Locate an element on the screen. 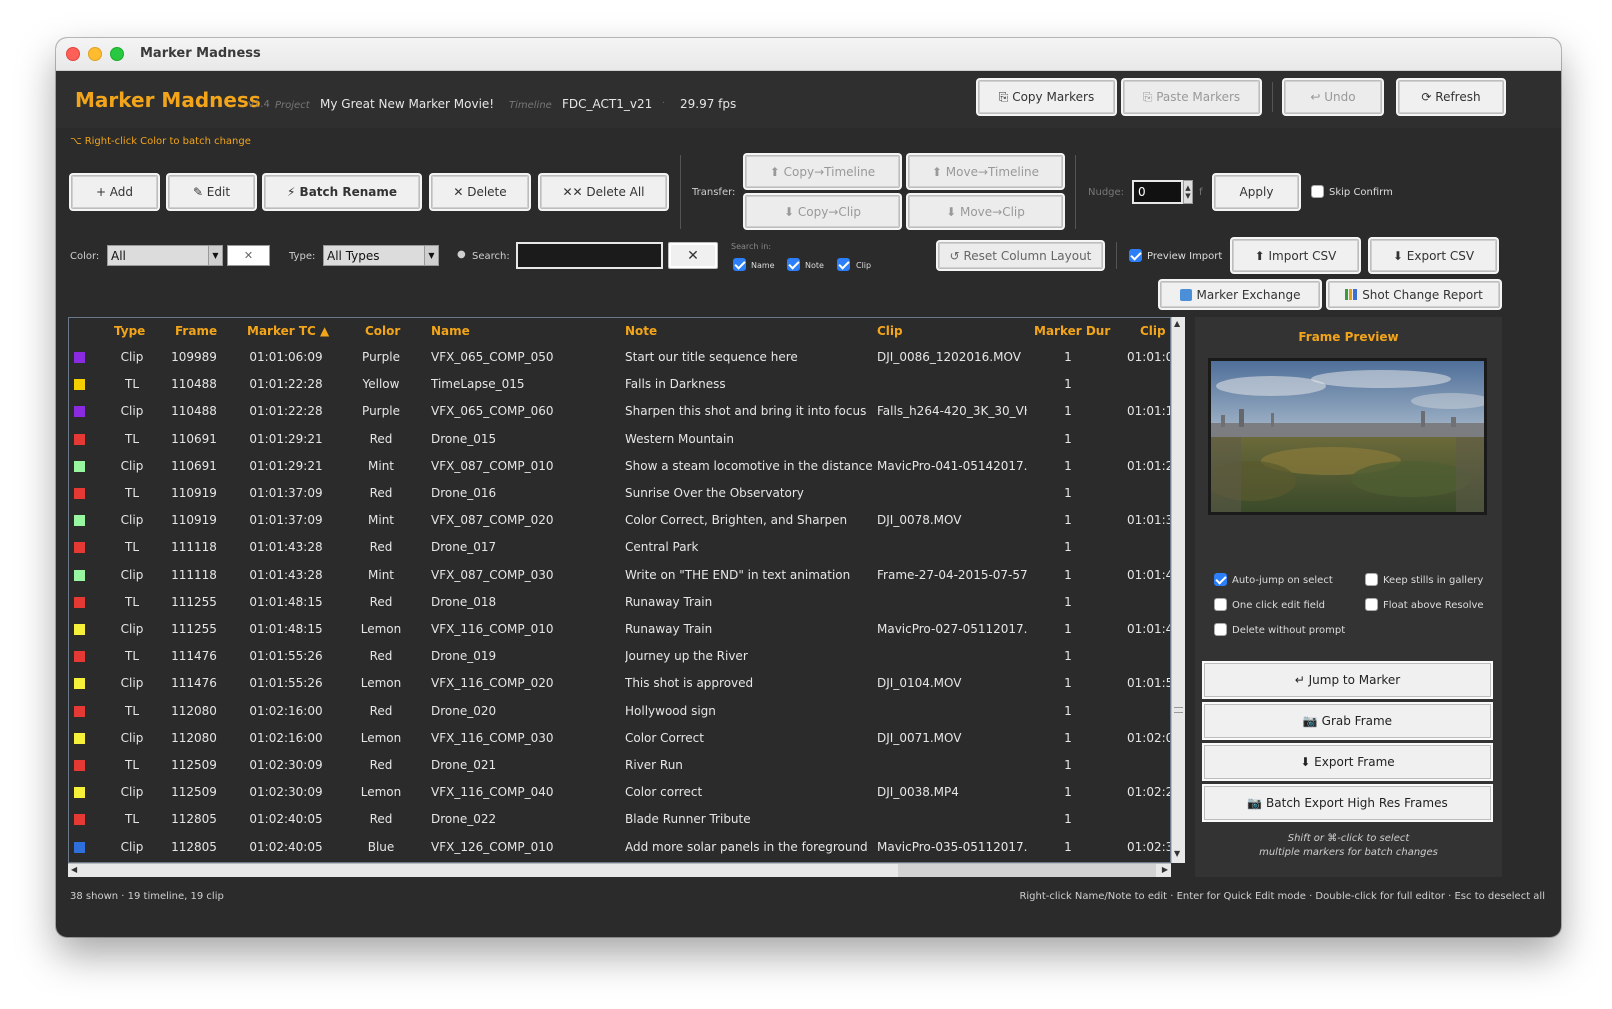  batch-export-frames-button: 📷 Batch Export High Res Frames is located at coordinates (1347, 803).